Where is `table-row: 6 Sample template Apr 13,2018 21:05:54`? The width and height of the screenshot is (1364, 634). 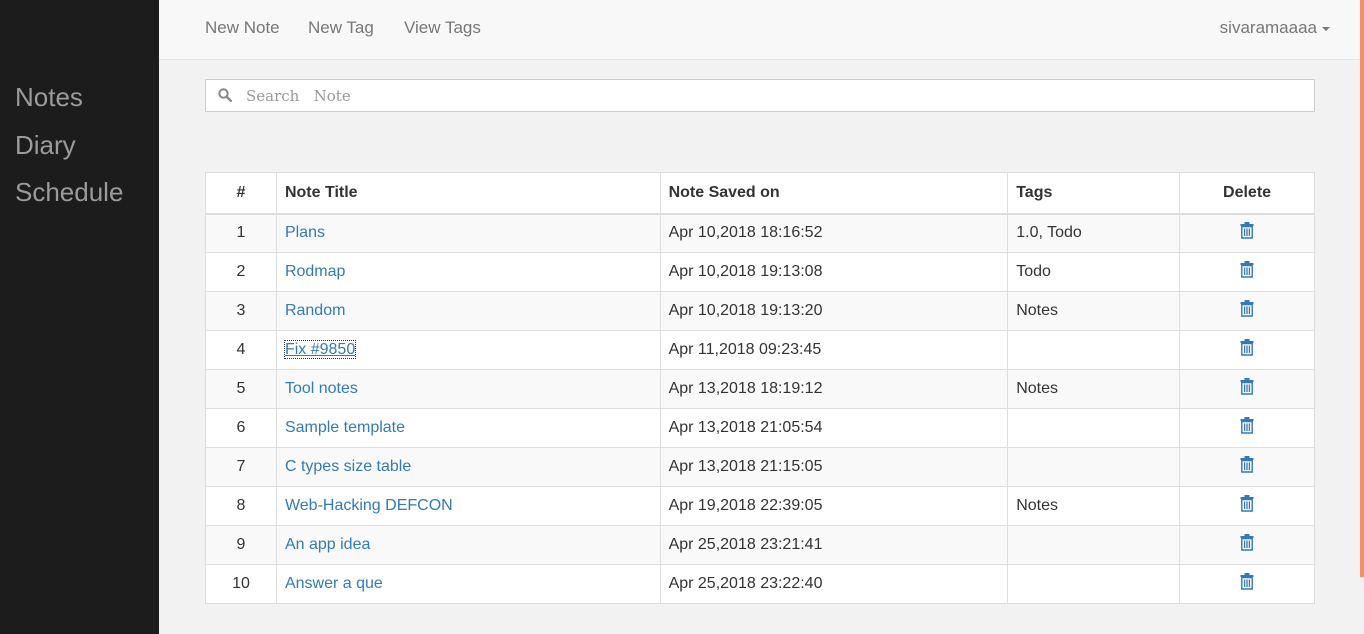
table-row: 6 Sample template Apr 13,2018 21:05:54 is located at coordinates (760, 428).